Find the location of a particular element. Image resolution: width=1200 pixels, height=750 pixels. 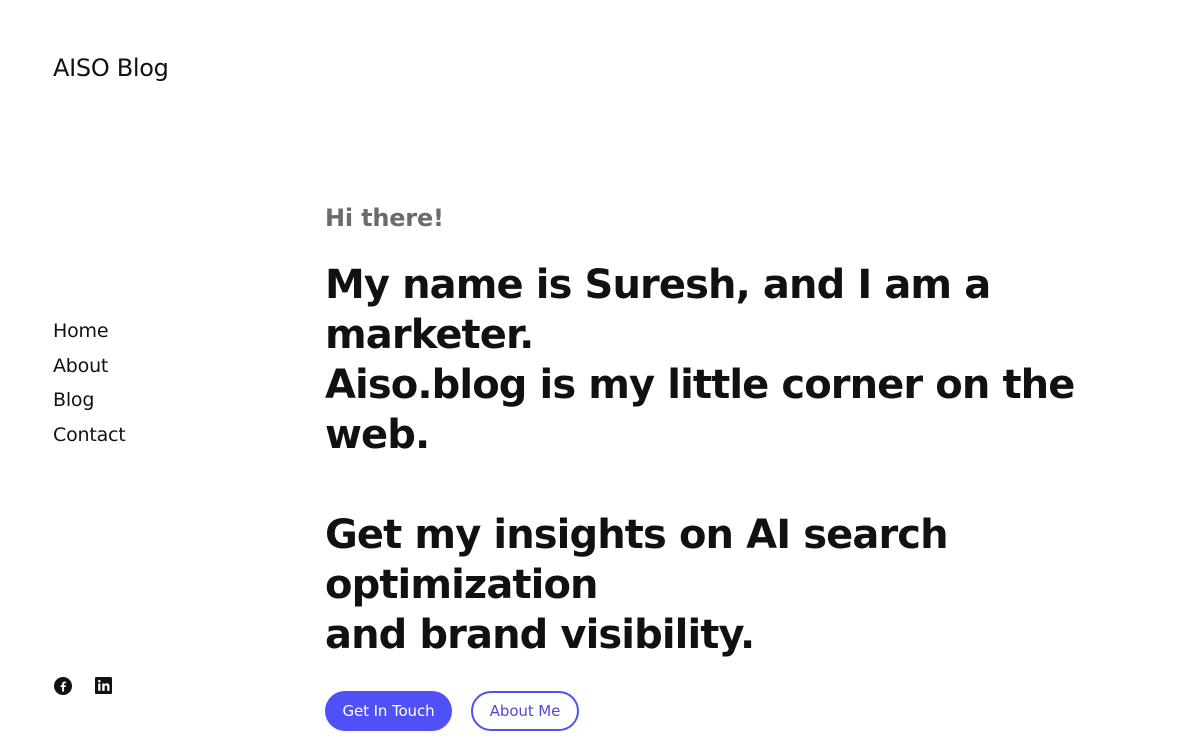

nav-item-home: Home is located at coordinates (89, 331).